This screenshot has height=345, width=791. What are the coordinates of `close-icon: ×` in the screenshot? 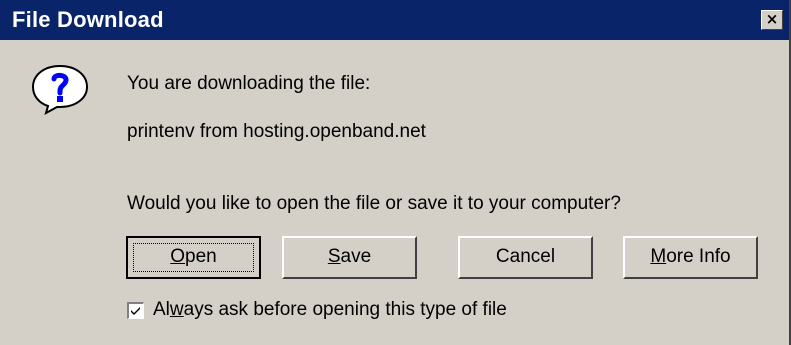 It's located at (772, 19).